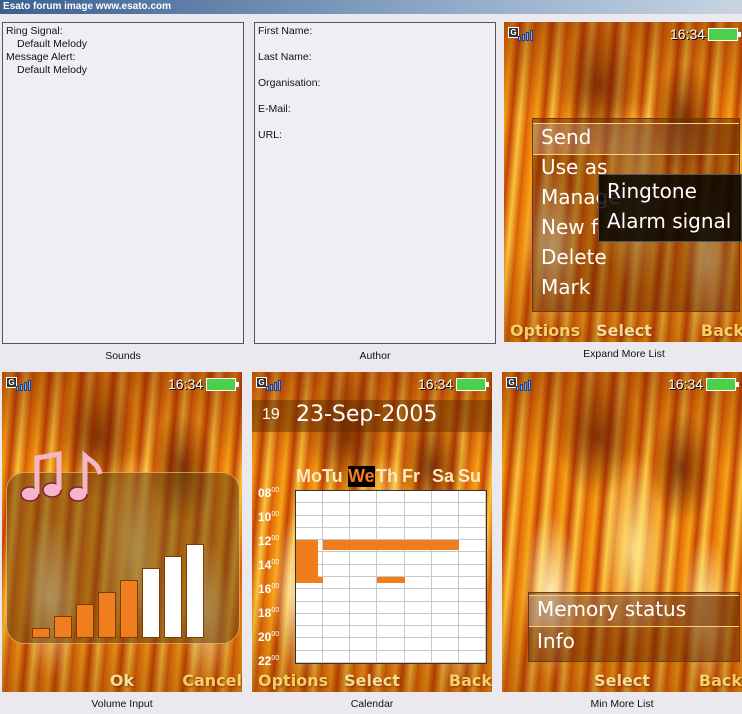 Image resolution: width=742 pixels, height=714 pixels. What do you see at coordinates (566, 137) in the screenshot?
I see `menu-item-send: Send` at bounding box center [566, 137].